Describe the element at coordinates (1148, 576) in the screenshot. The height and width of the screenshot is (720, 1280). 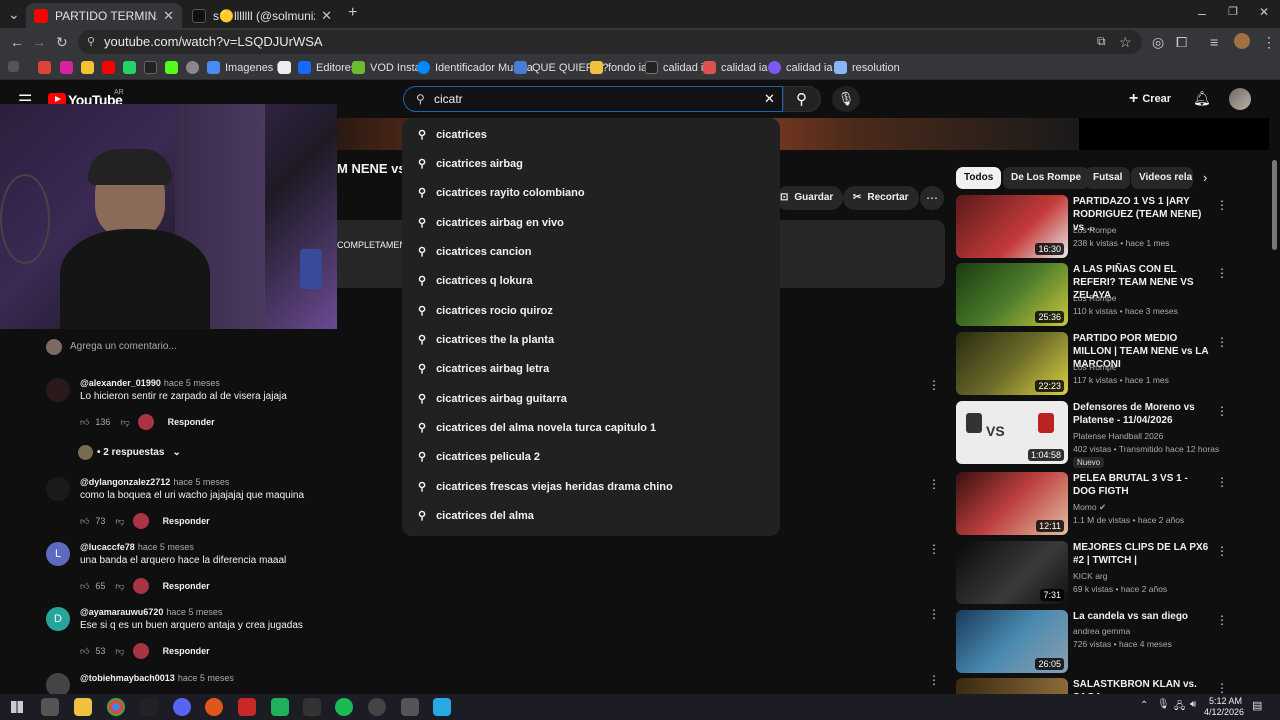
I see `channel-name: KICK arg` at that location.